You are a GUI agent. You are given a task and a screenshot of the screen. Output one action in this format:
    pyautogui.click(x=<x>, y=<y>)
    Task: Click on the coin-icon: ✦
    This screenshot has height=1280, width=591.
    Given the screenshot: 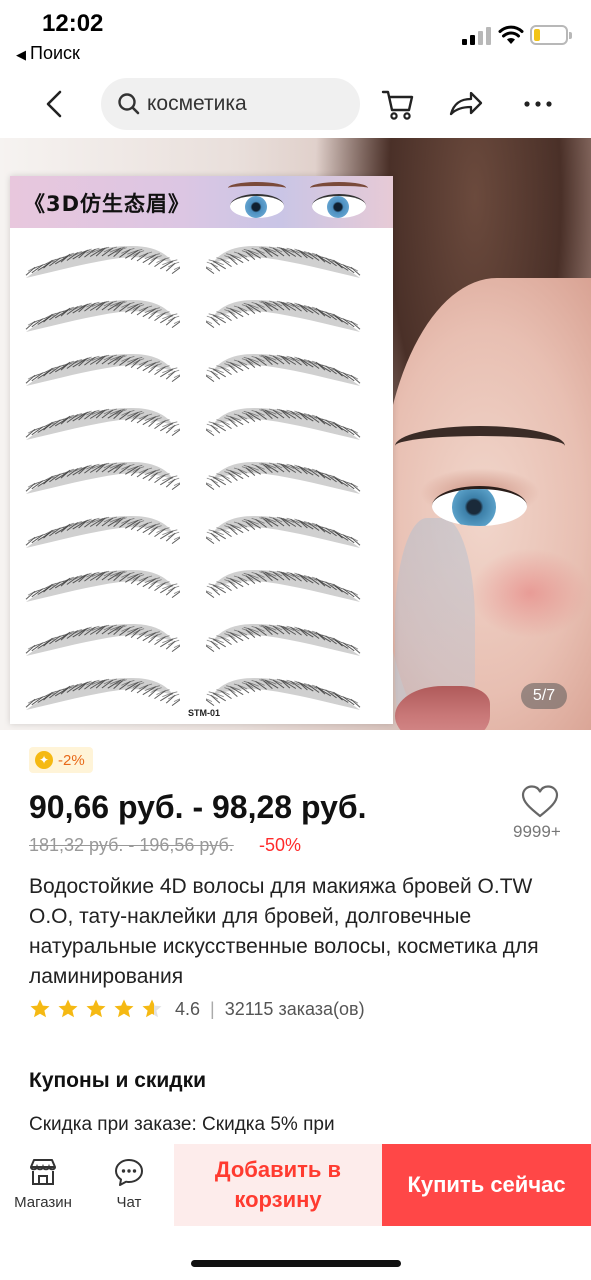 What is the action you would take?
    pyautogui.click(x=44, y=760)
    